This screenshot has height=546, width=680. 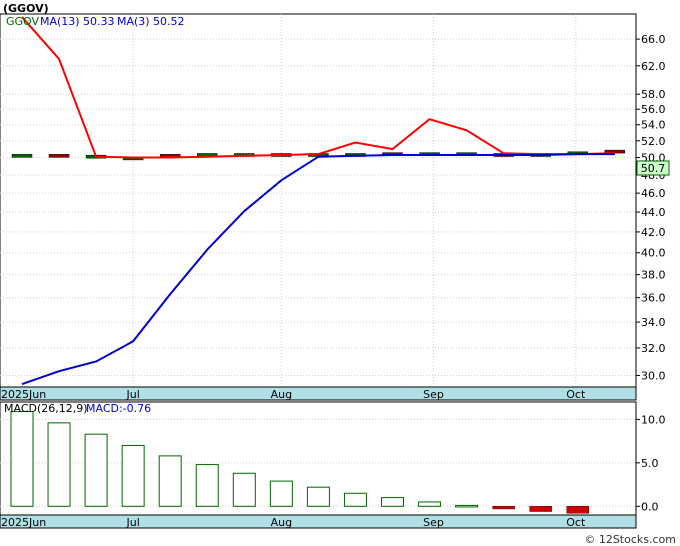 What do you see at coordinates (653, 298) in the screenshot?
I see `price-y-tick-label: 36.0` at bounding box center [653, 298].